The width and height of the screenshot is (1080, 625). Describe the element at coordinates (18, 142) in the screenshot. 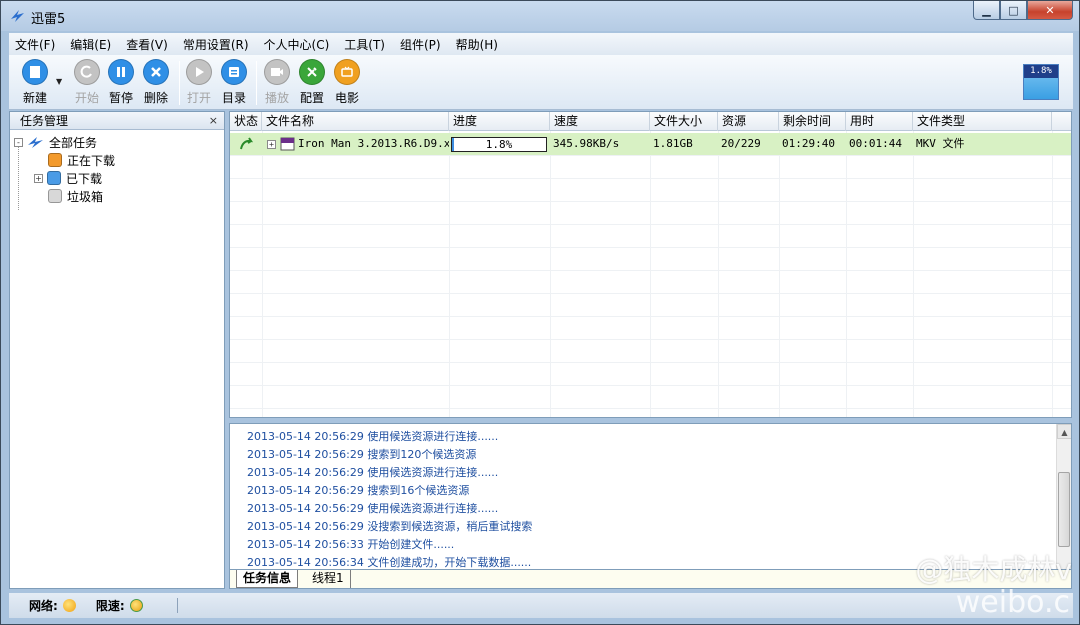

I see `collapse-icon: -` at that location.